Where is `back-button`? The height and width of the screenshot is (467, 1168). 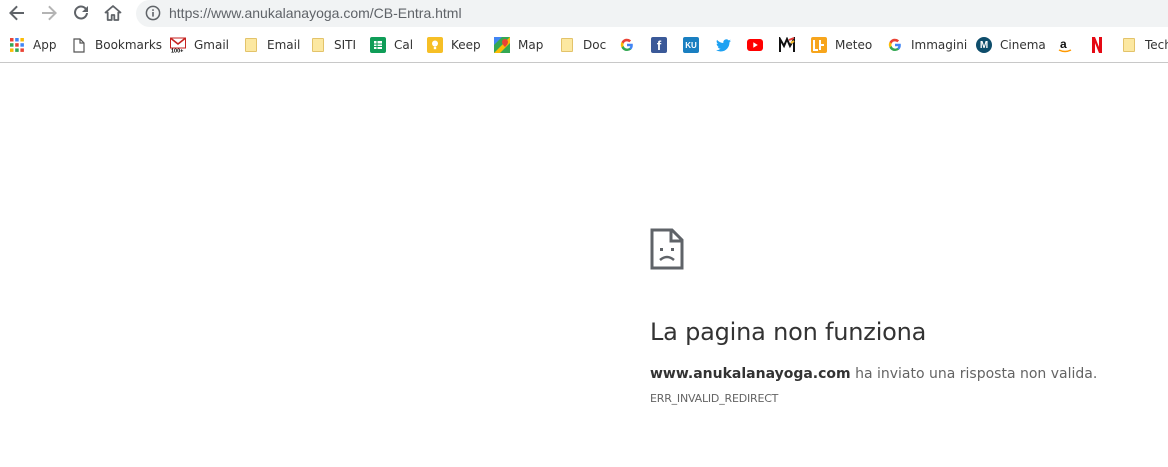
back-button is located at coordinates (17, 13).